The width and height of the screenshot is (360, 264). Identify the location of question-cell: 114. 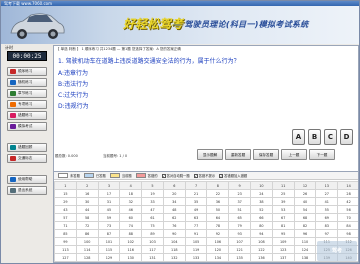
(87, 249).